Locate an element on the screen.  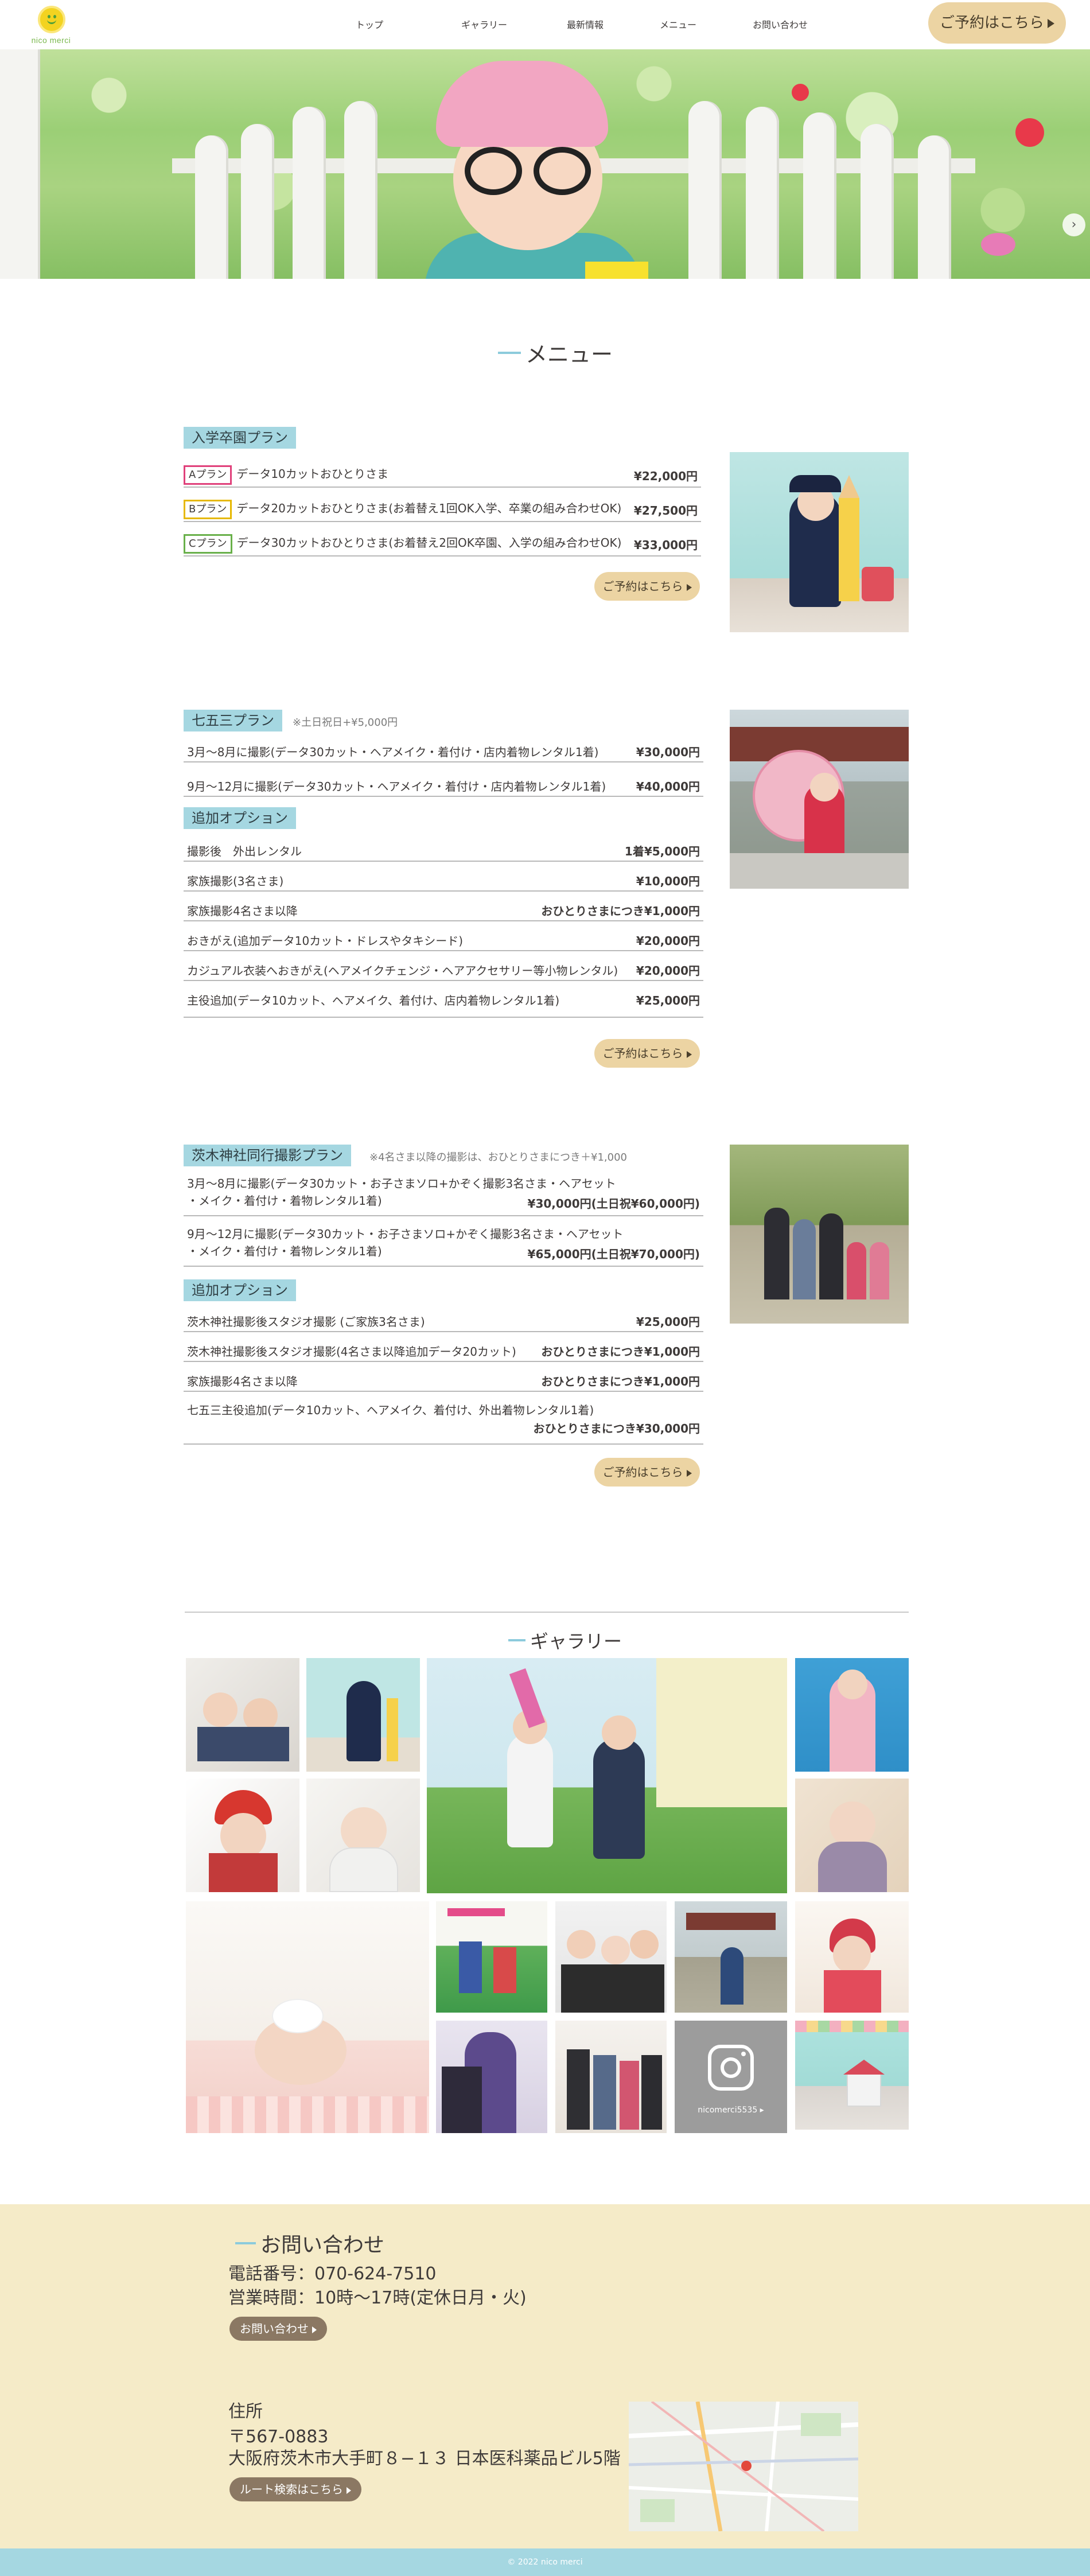
address-text: 大阪府茨木市大手町８−１３ 日本医科薬品ビル5階 is located at coordinates (424, 2459).